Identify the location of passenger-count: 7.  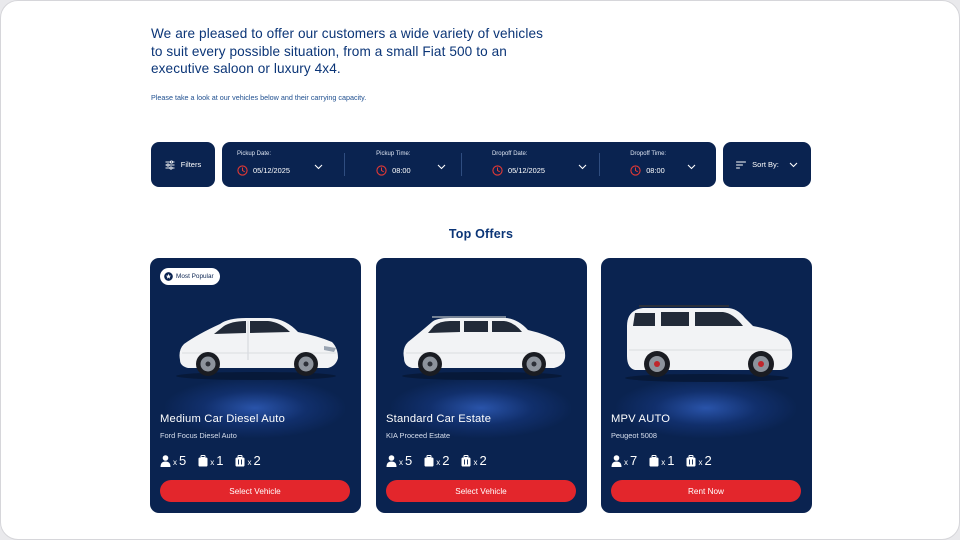
(634, 460).